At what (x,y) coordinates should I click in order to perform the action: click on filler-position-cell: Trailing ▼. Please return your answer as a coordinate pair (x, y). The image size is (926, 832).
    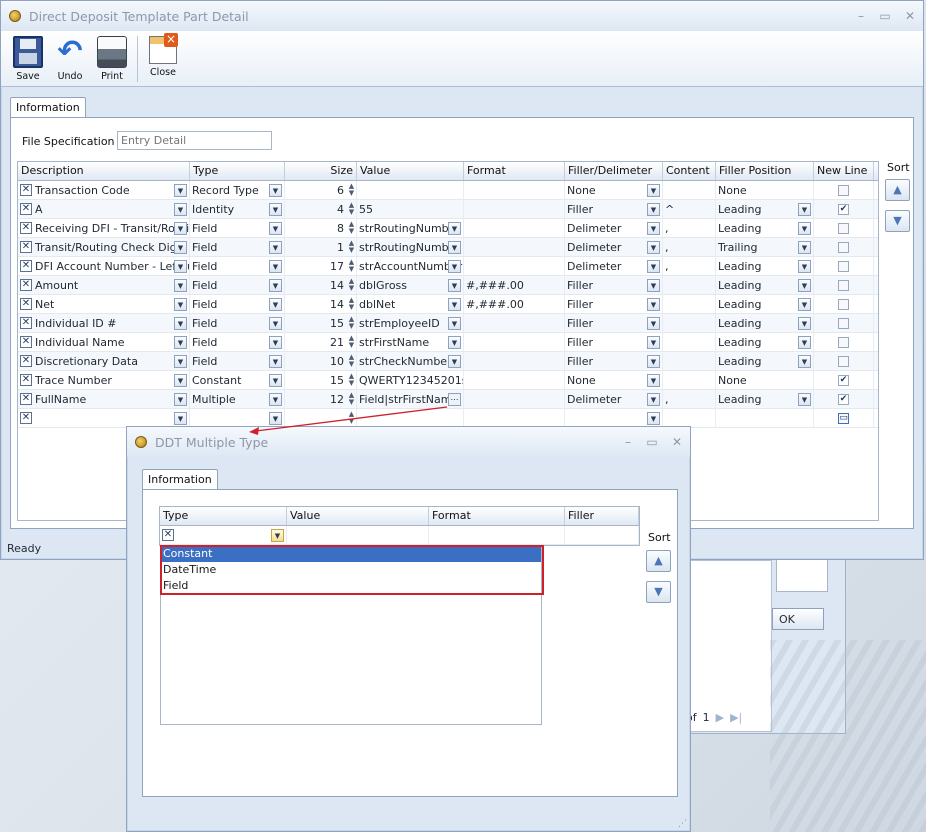
    Looking at the image, I should click on (765, 247).